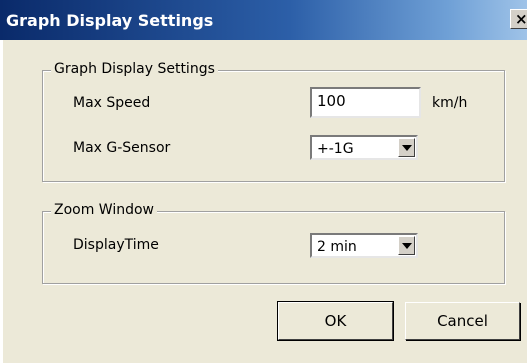 Image resolution: width=527 pixels, height=363 pixels. Describe the element at coordinates (263, 20) in the screenshot. I see `title-bar: Graph Display Settings ×` at that location.